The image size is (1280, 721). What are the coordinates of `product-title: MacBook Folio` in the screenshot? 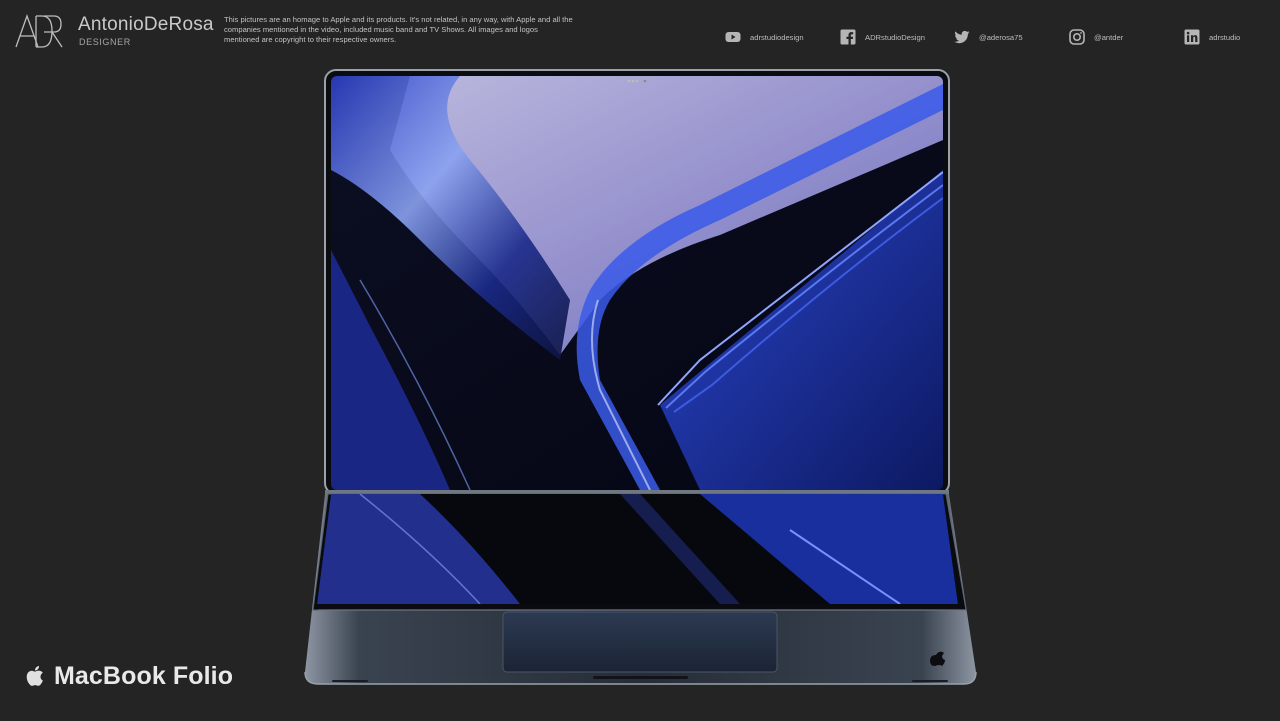 It's located at (128, 676).